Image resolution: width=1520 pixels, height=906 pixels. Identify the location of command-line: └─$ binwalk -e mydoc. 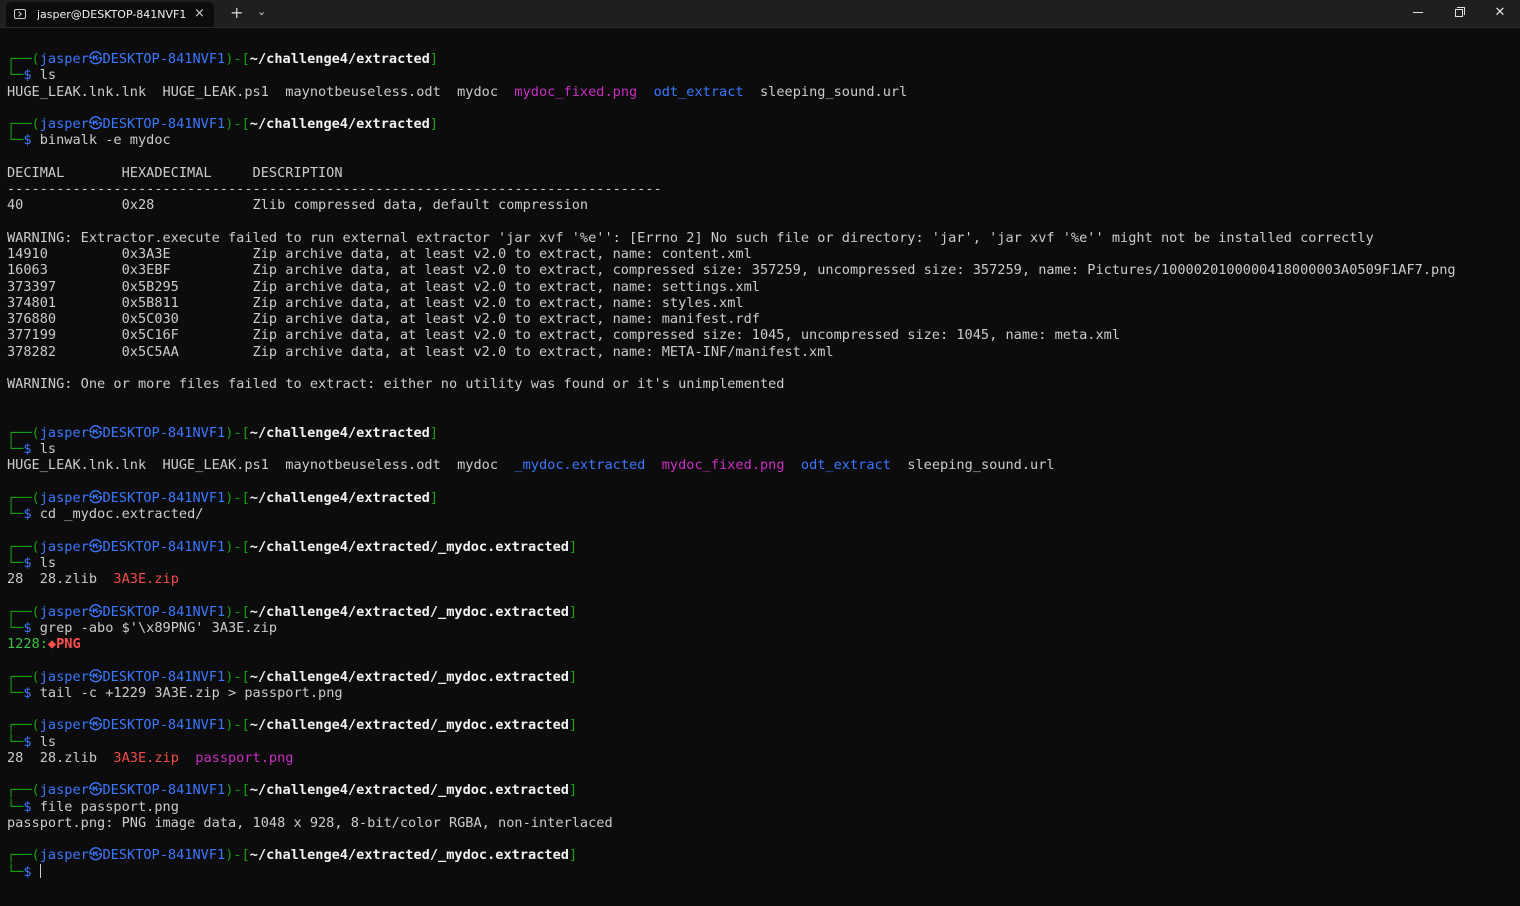
(761, 140).